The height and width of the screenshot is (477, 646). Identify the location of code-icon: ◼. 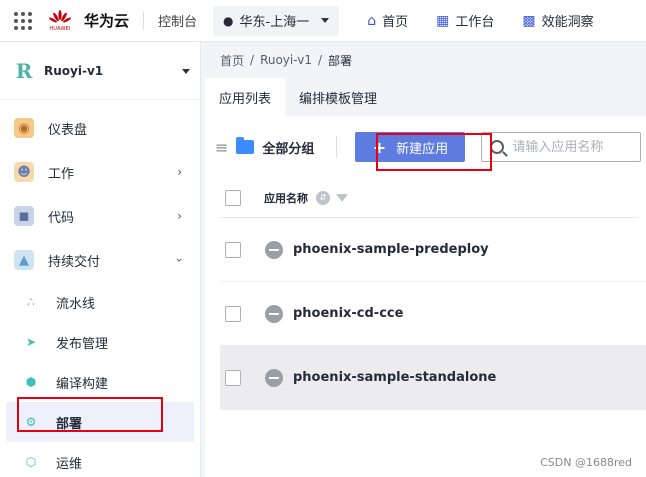
(24, 216).